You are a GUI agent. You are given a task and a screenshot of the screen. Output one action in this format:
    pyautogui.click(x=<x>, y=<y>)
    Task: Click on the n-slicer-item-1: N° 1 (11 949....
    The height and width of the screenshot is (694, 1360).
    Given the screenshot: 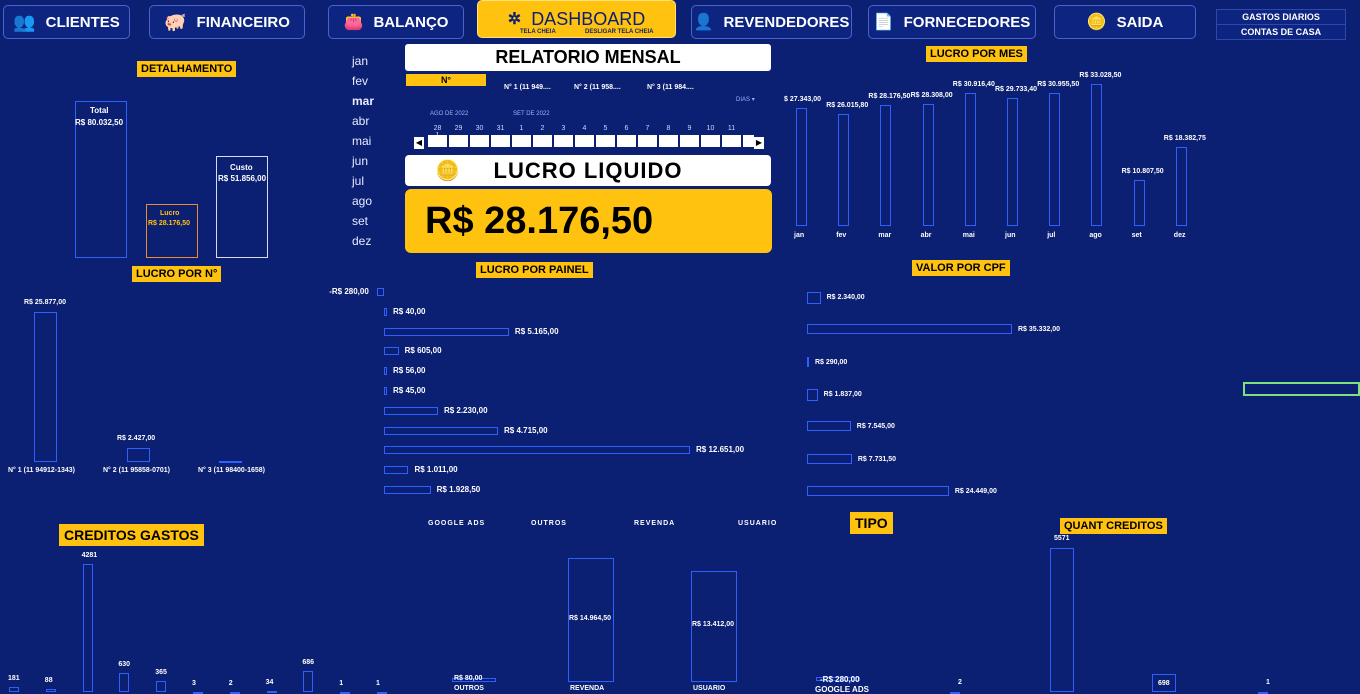 What is the action you would take?
    pyautogui.click(x=527, y=87)
    